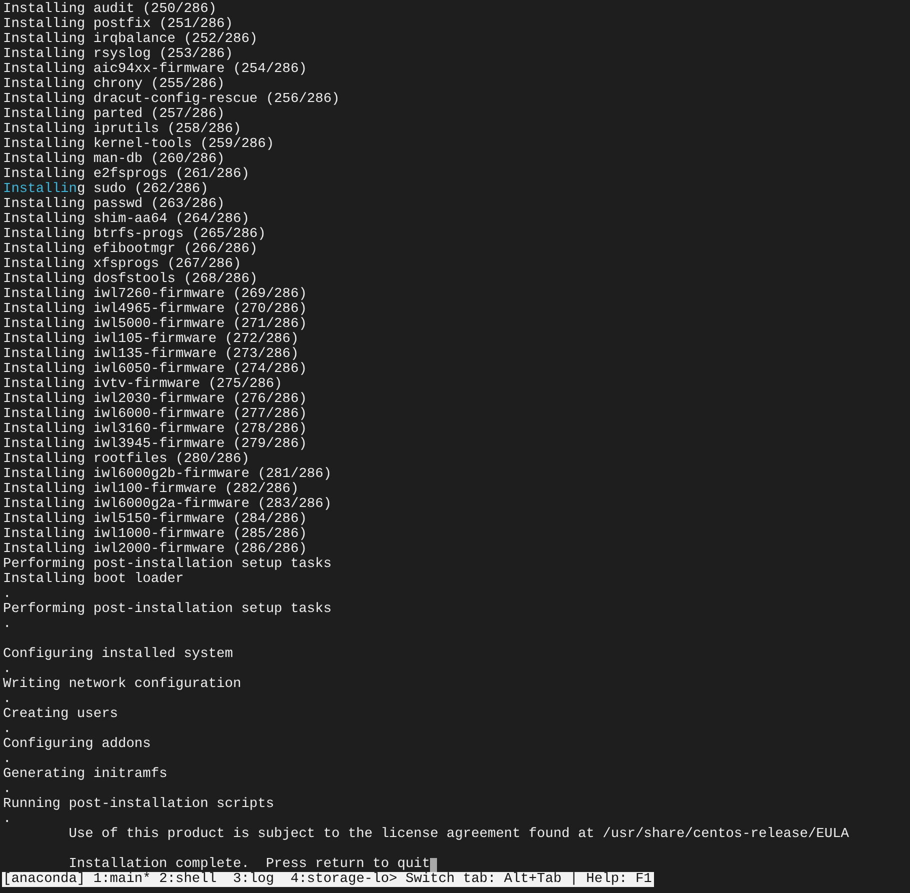  I want to click on terminal-line: Installing kernel-tools (259/286), so click(138, 144).